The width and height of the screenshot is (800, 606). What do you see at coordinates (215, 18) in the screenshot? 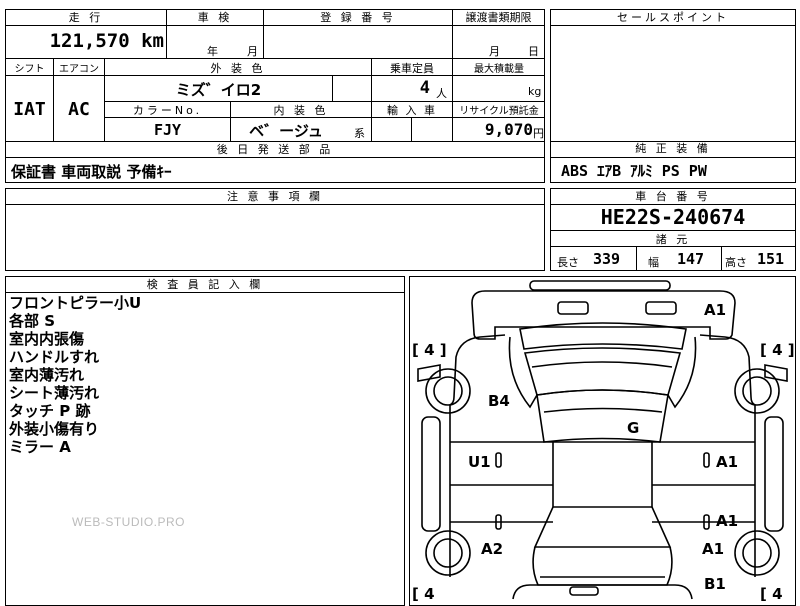
I see `inspection-label: 車 検` at bounding box center [215, 18].